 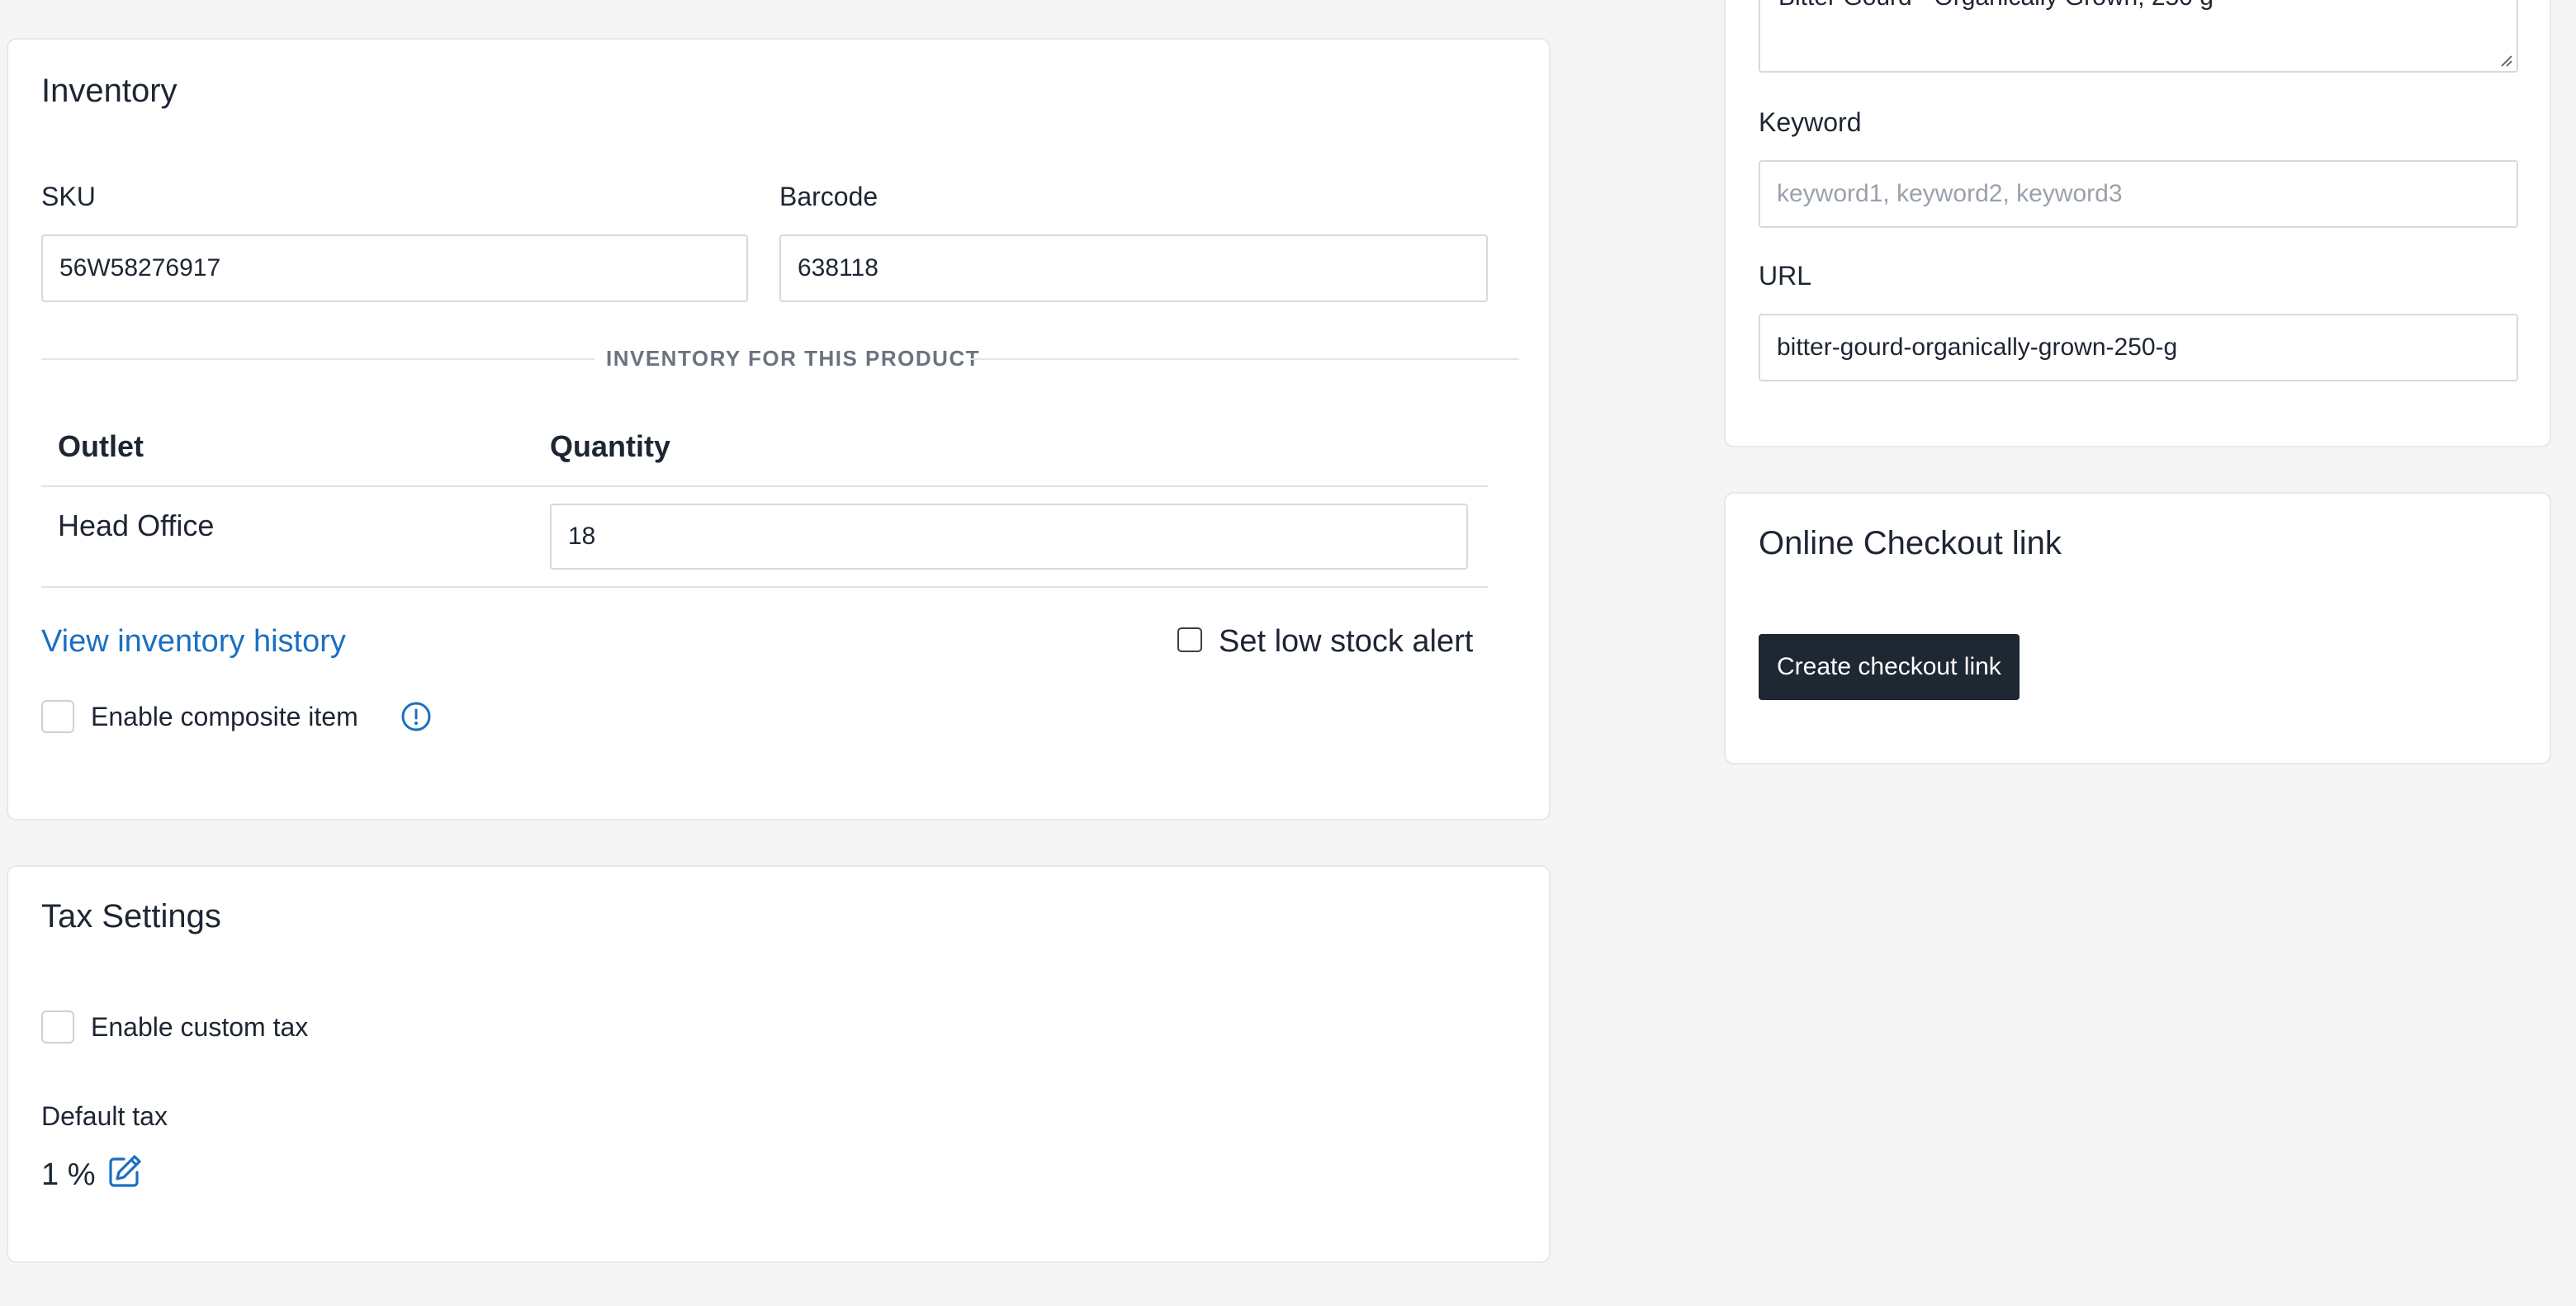 What do you see at coordinates (2138, 347) in the screenshot?
I see `url-input` at bounding box center [2138, 347].